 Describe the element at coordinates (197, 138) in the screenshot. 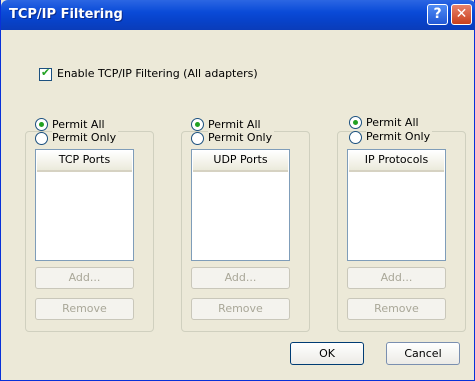

I see `udp-permit-only-radio` at that location.